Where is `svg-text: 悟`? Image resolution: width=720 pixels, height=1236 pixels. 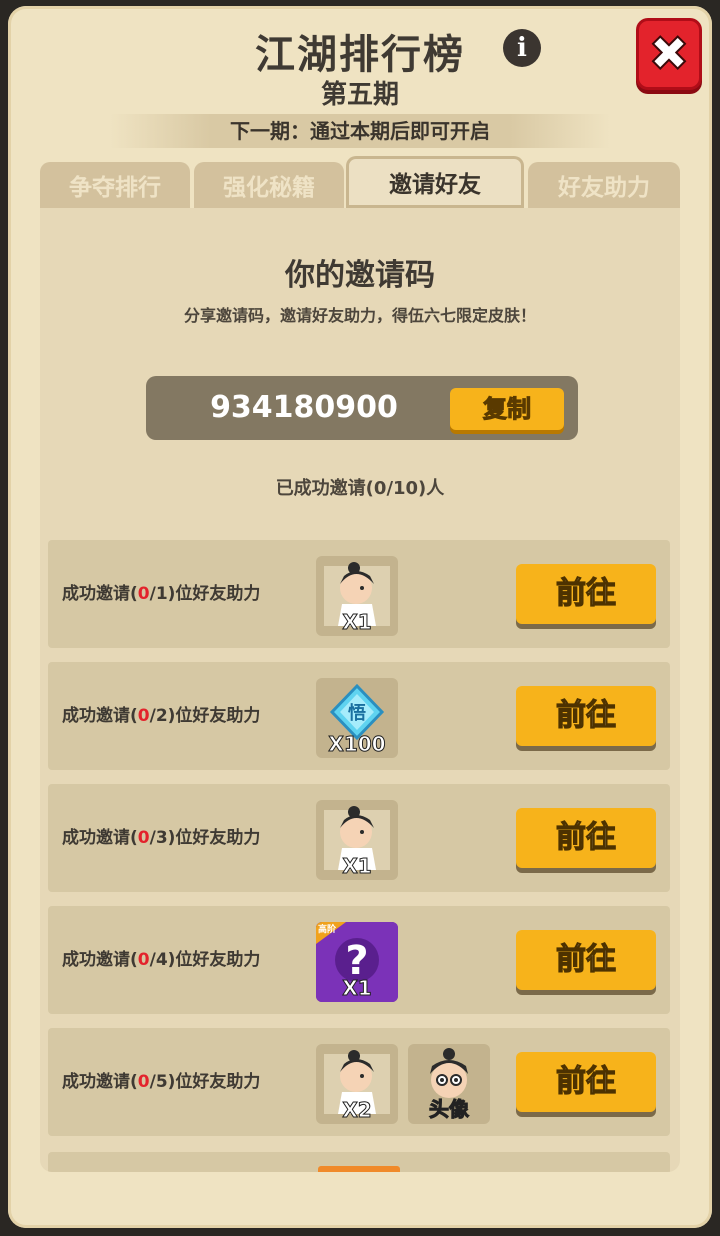
svg-text: 悟 is located at coordinates (357, 713).